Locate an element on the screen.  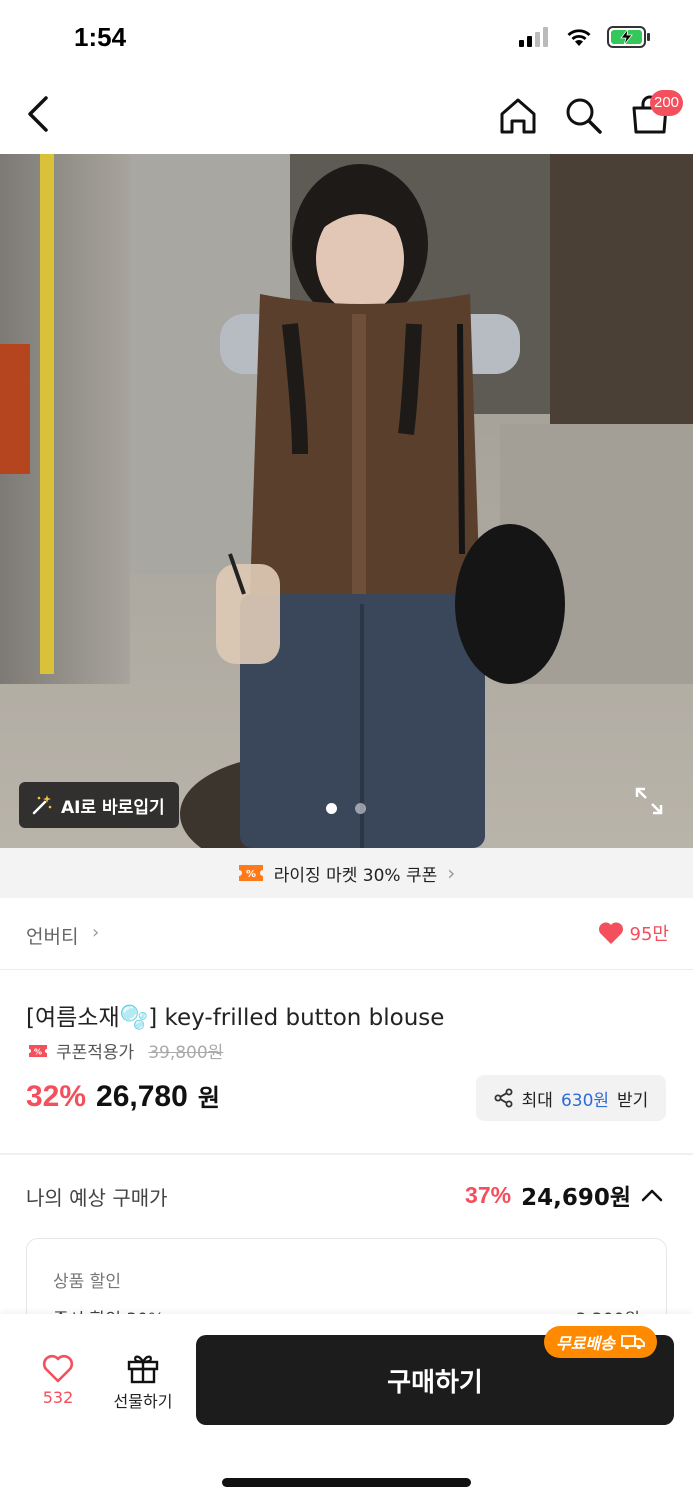
share-icon is located at coordinates (503, 1098).